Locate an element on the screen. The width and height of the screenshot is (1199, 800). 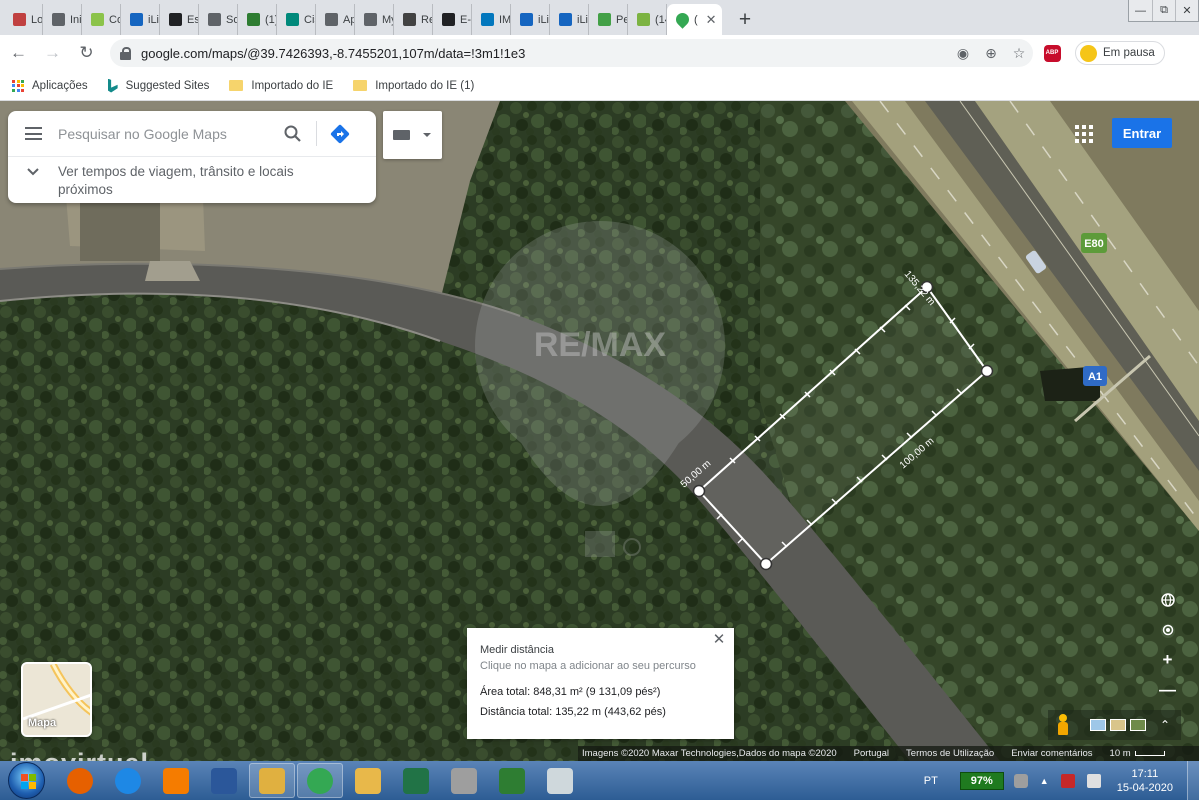
taskbar-chrome is located at coordinates (320, 780).